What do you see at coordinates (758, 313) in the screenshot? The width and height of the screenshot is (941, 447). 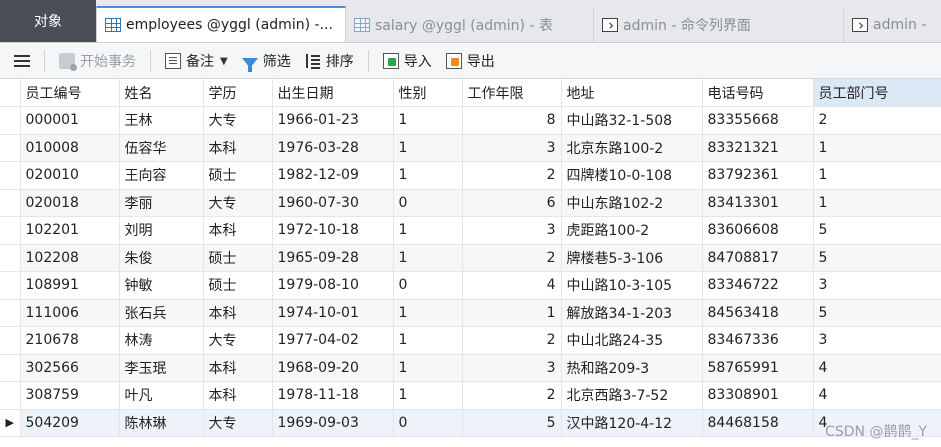 I see `table-cell: 84563418` at bounding box center [758, 313].